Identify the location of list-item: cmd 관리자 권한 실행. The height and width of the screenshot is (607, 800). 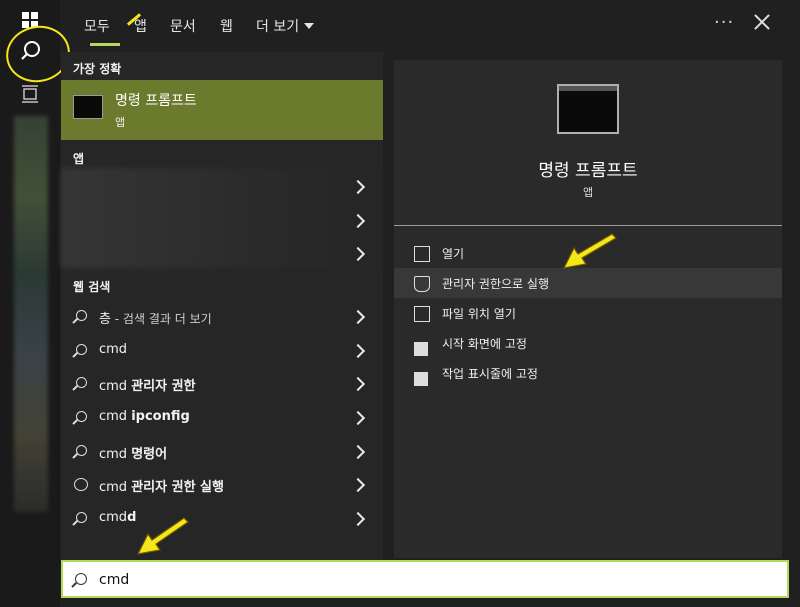
(222, 485).